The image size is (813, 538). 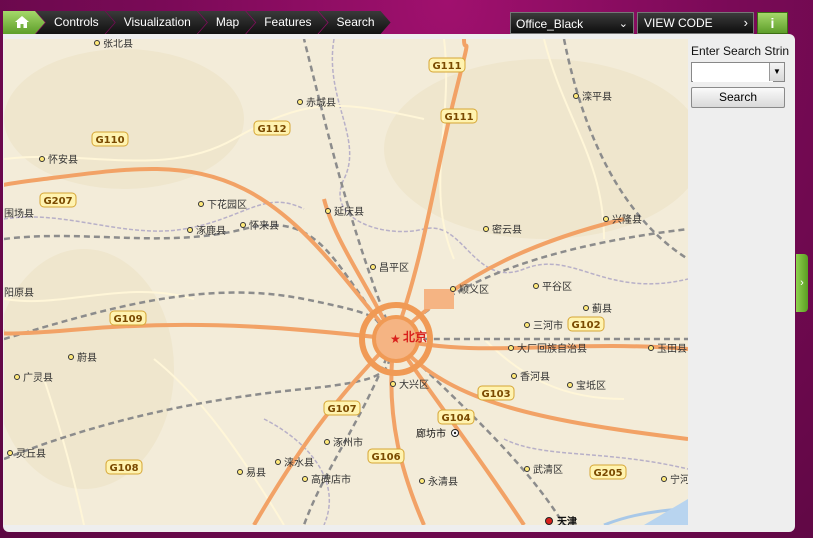 I want to click on place-label: 赤城县, so click(x=321, y=103).